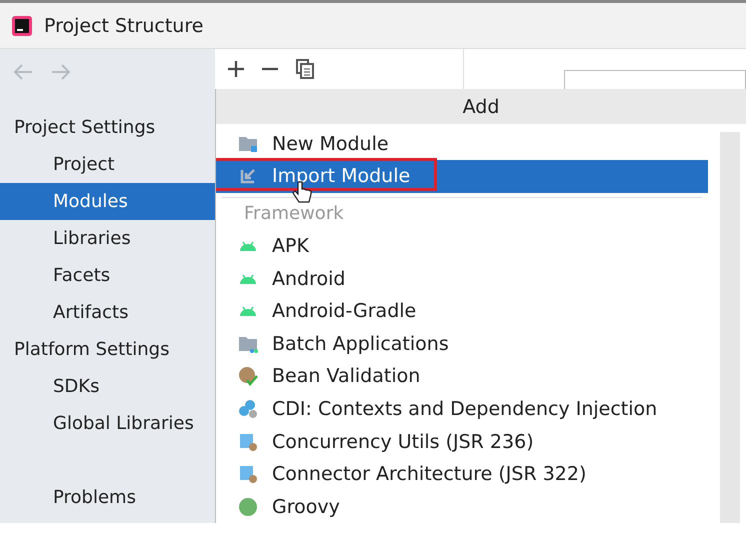  I want to click on sidebar-item: SDKs, so click(107, 386).